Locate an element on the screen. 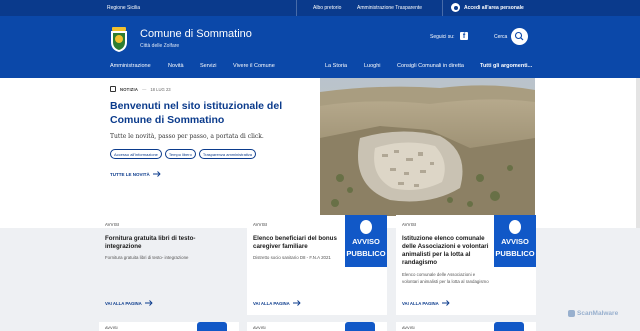 This screenshot has height=331, width=640. nav-consigli-comunali: Consigli Comunali in diretta is located at coordinates (430, 66).